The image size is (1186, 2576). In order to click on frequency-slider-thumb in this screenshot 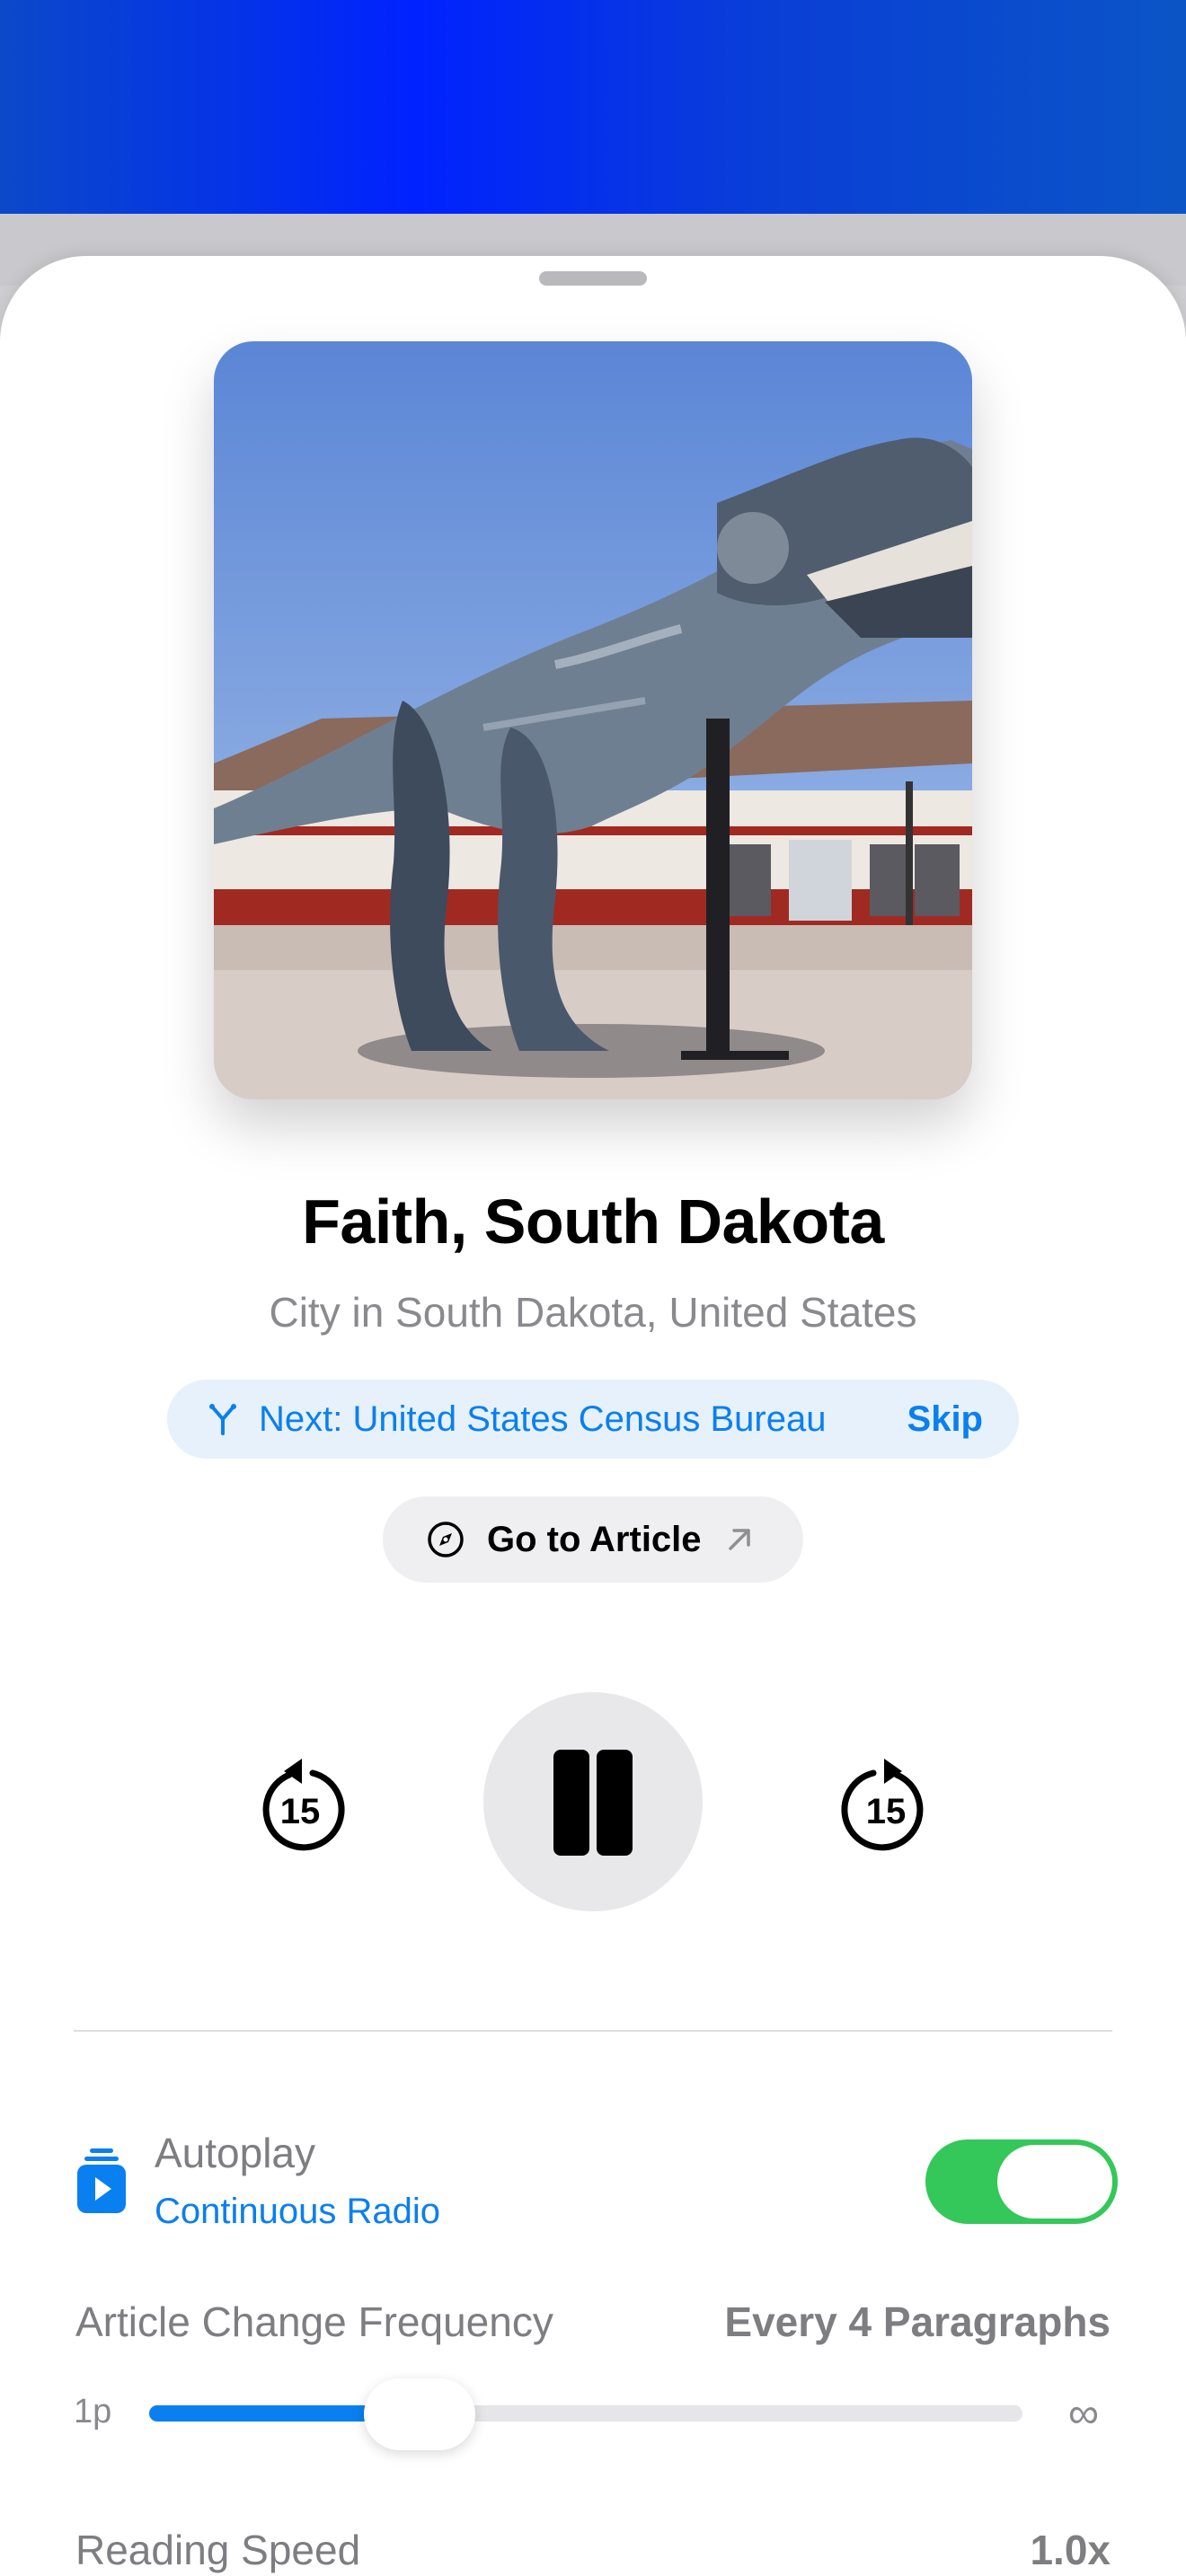, I will do `click(419, 2414)`.